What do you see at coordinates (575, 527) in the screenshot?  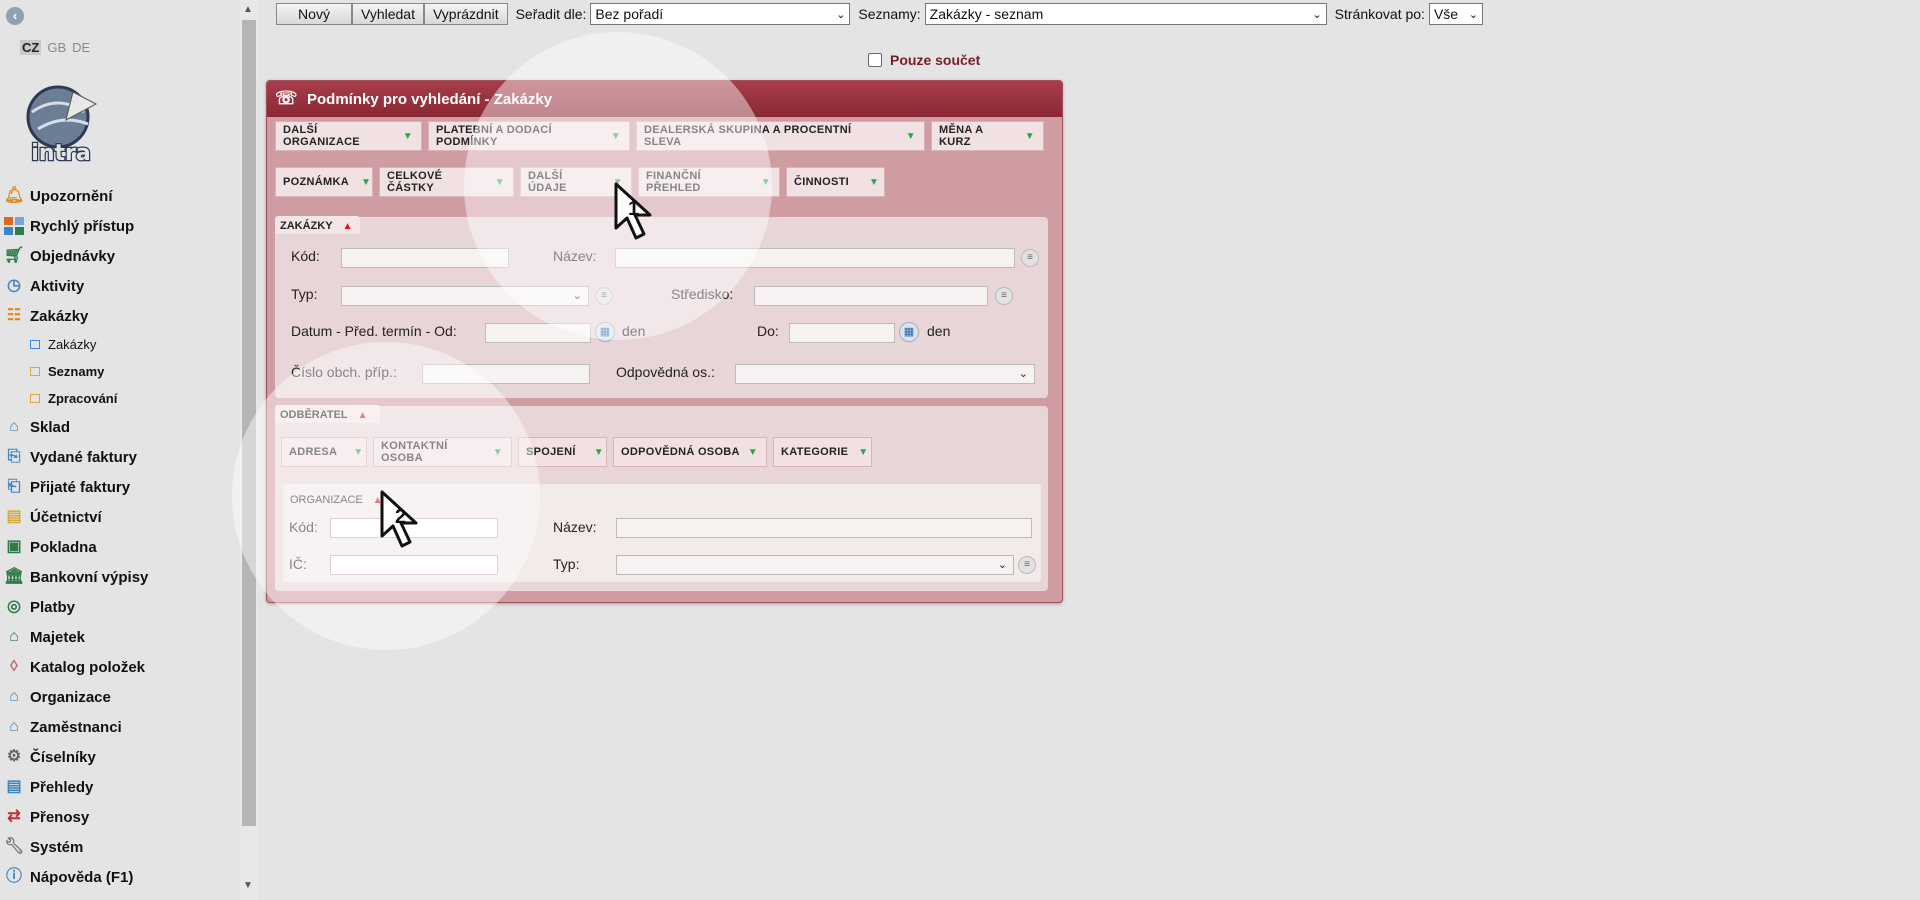 I see `org-name-label: Název:` at bounding box center [575, 527].